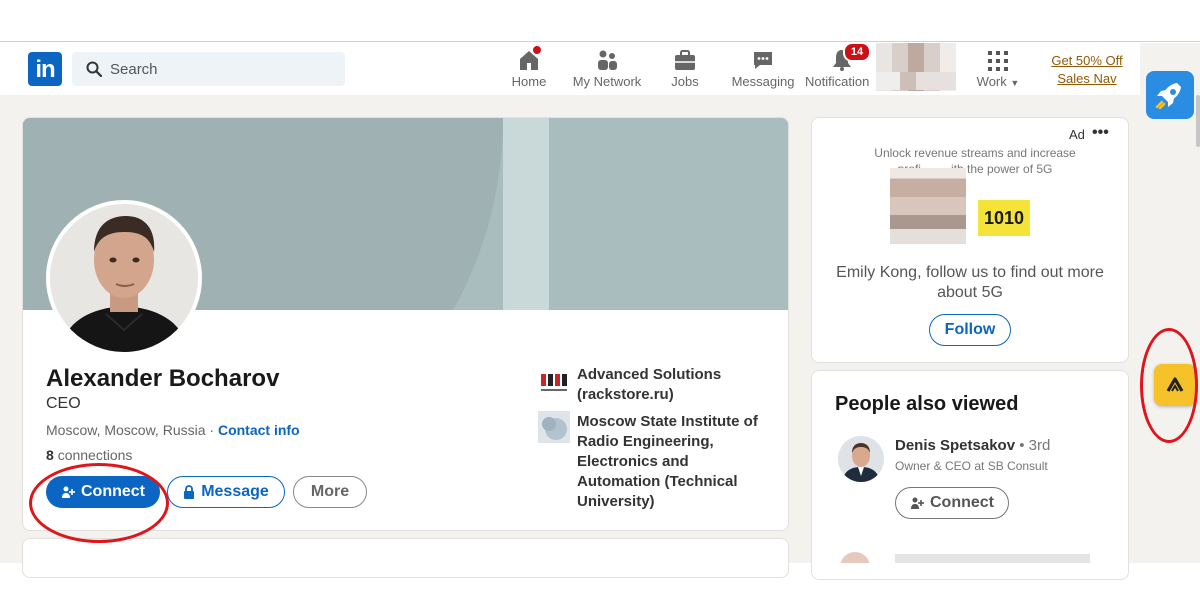  I want to click on promo-line1: Get 50% Off, so click(1087, 60).